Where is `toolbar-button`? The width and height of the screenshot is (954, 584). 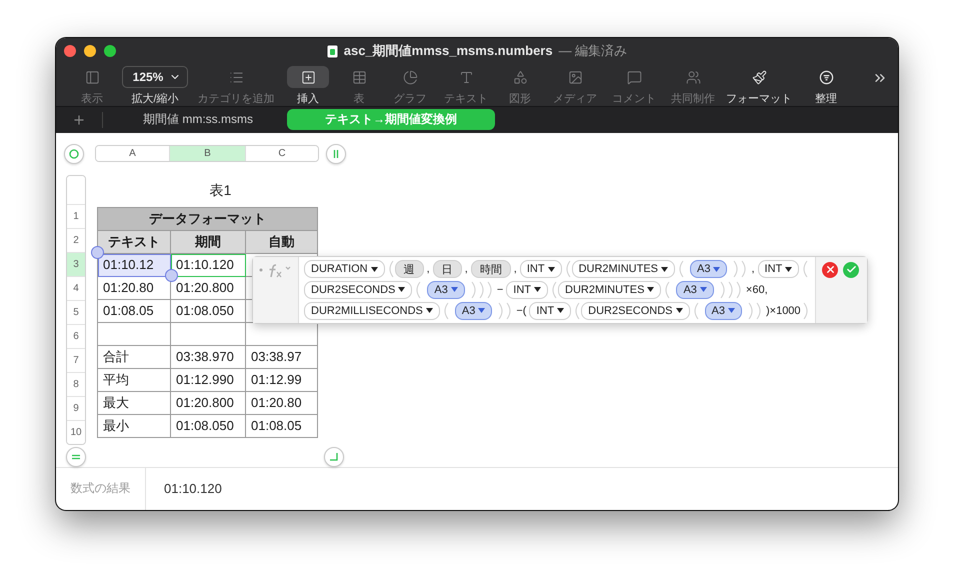 toolbar-button is located at coordinates (308, 77).